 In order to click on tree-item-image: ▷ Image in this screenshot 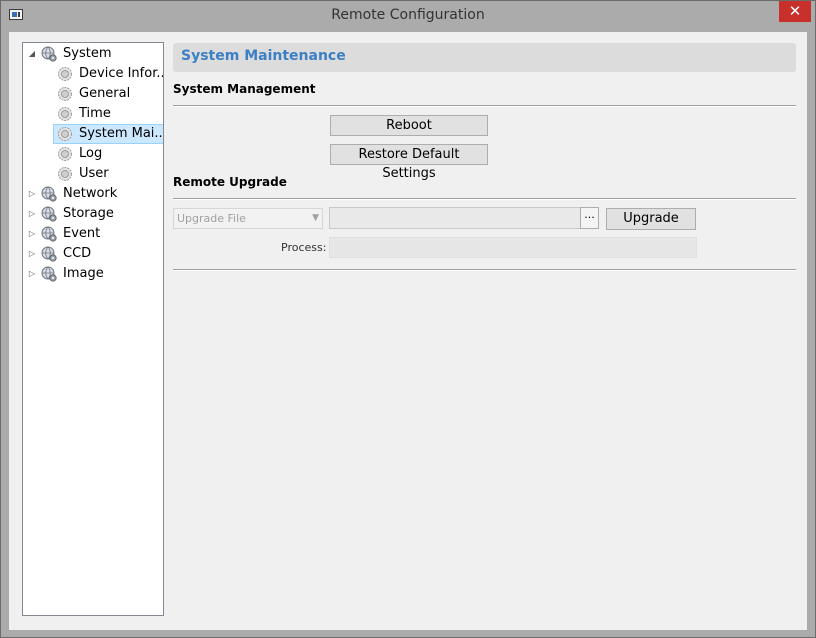, I will do `click(93, 274)`.